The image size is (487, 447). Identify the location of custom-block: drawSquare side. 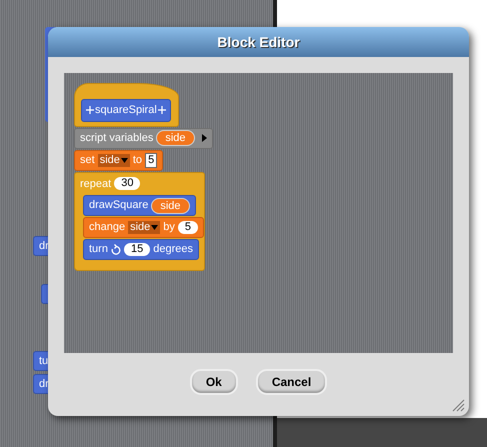
(139, 205).